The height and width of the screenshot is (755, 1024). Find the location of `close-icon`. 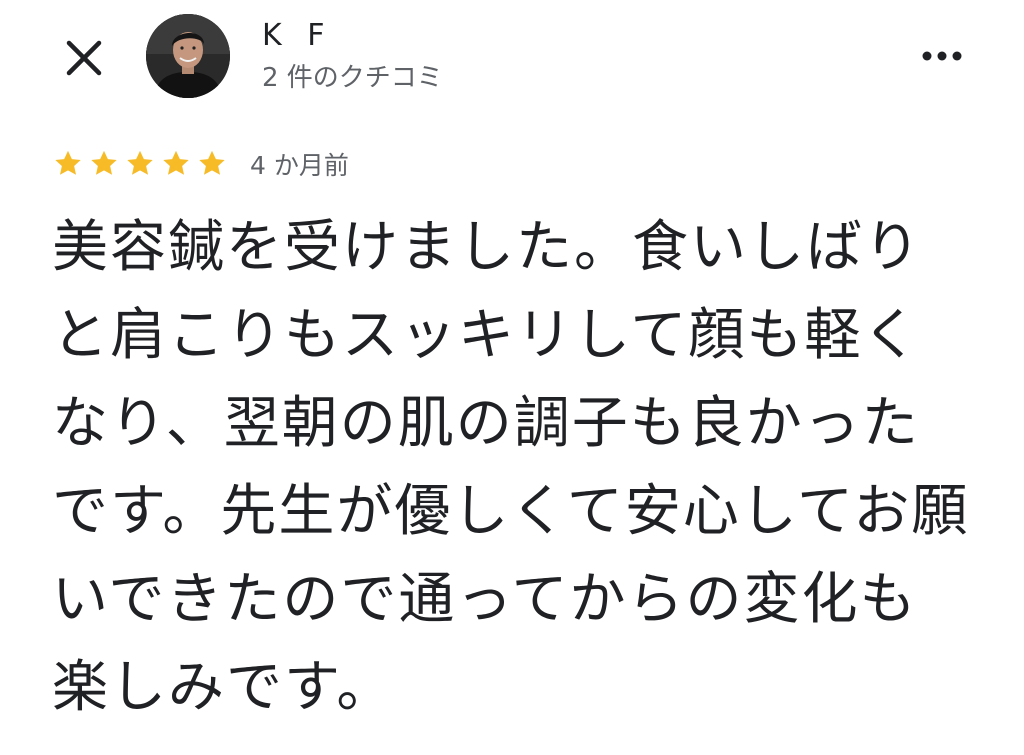

close-icon is located at coordinates (84, 58).